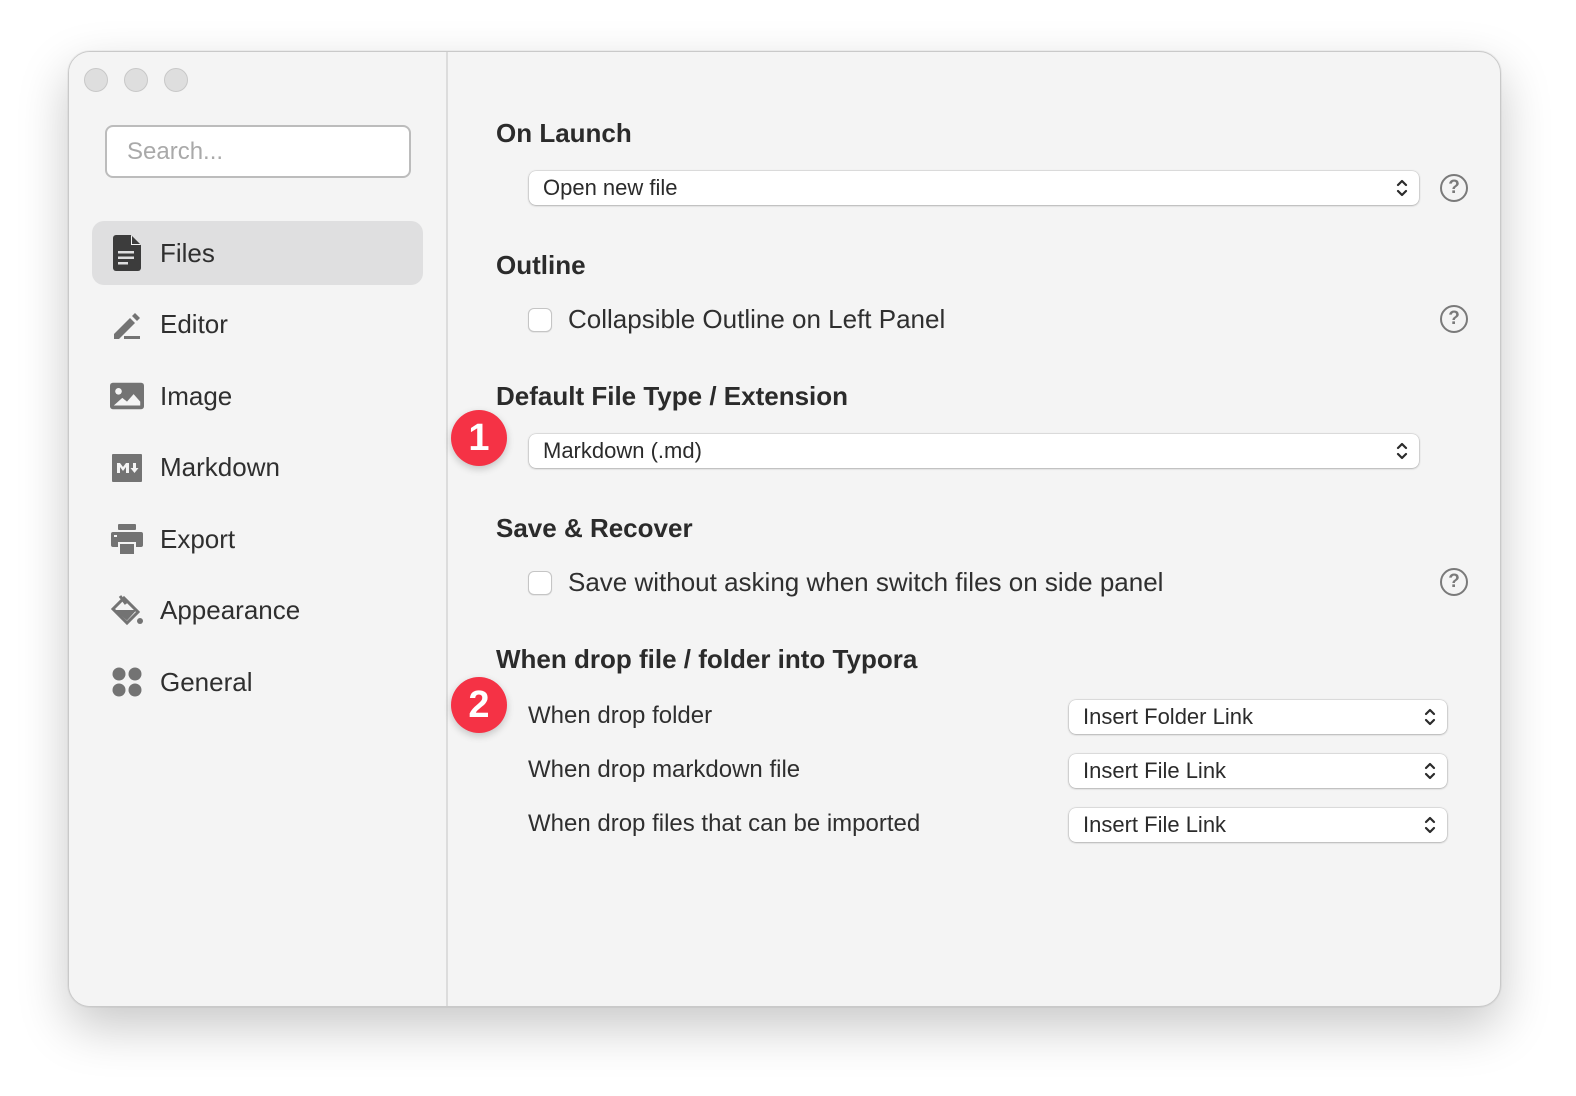  What do you see at coordinates (664, 769) in the screenshot?
I see `drop-markdown-label: When drop markdown file` at bounding box center [664, 769].